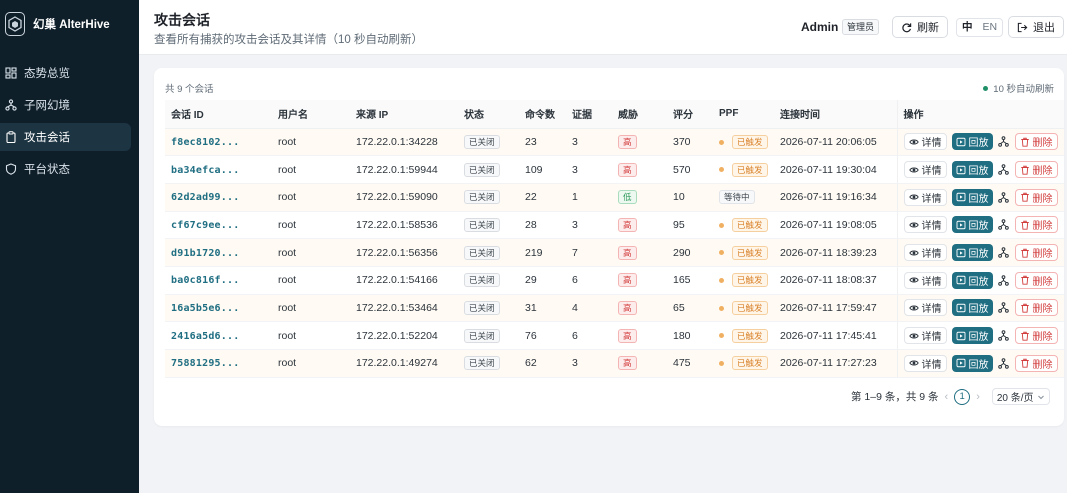 Image resolution: width=1067 pixels, height=493 pixels. What do you see at coordinates (962, 396) in the screenshot?
I see `page-number: 1` at bounding box center [962, 396].